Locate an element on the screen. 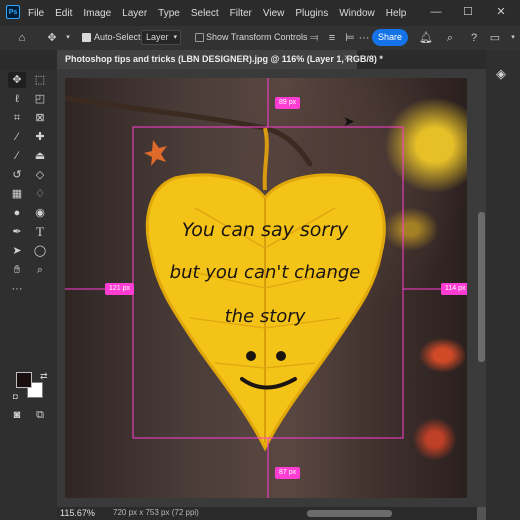  frame-tool-icon: ⊠ is located at coordinates (40, 118).